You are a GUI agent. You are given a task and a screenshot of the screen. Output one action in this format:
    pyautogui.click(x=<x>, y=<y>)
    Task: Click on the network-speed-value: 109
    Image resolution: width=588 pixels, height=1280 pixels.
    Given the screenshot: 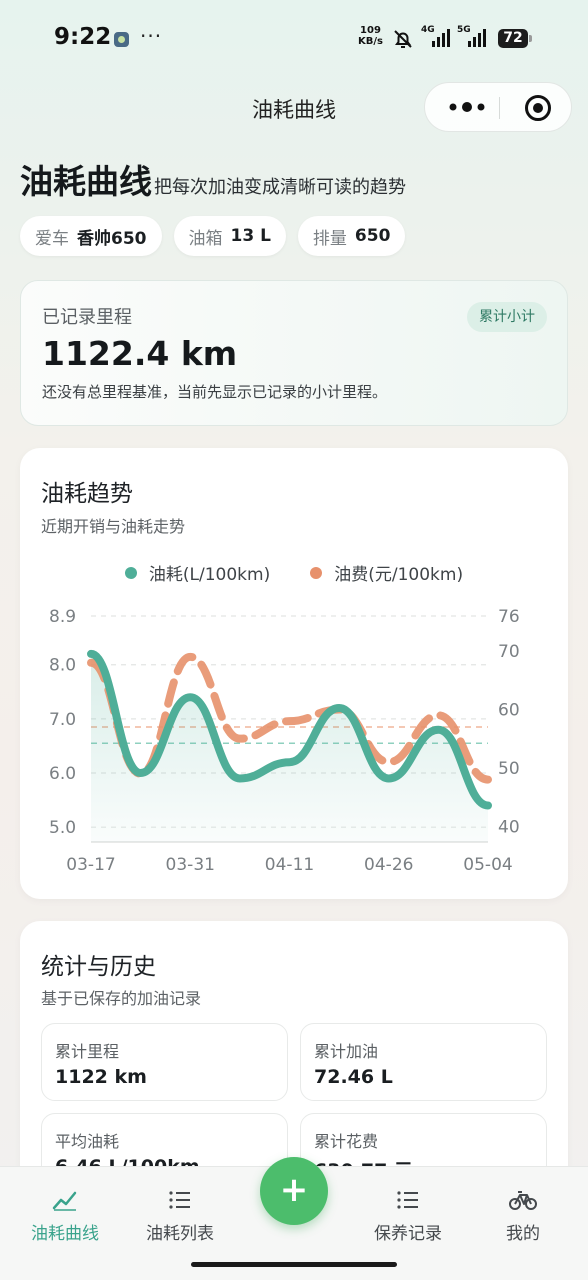 What is the action you would take?
    pyautogui.click(x=370, y=30)
    